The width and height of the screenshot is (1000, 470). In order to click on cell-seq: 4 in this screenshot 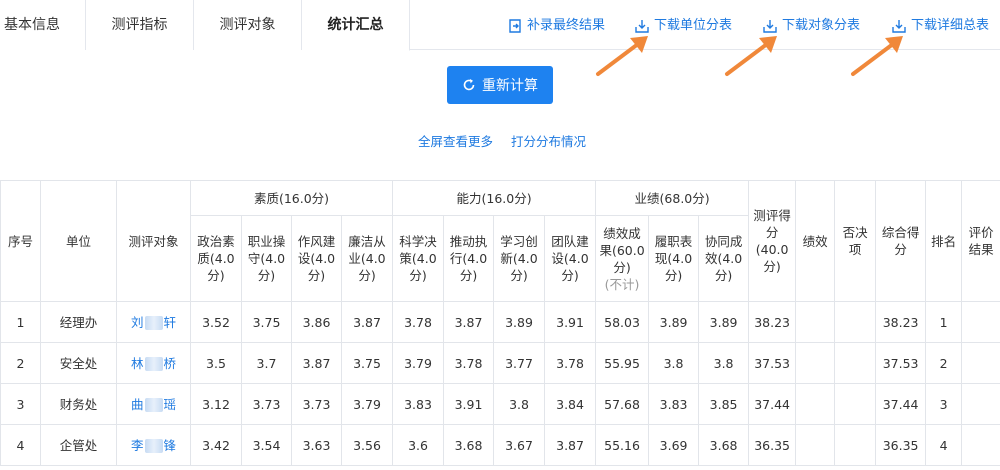, I will do `click(20, 445)`.